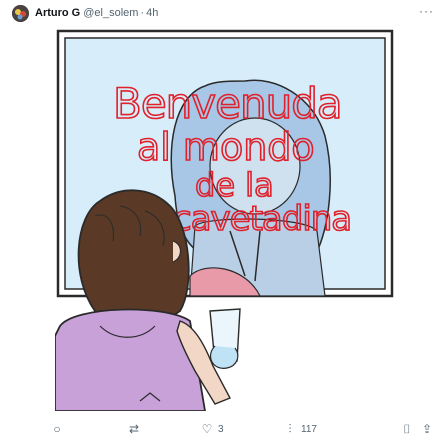 The image size is (446, 446). I want to click on views-icon: ⫶, so click(290, 428).